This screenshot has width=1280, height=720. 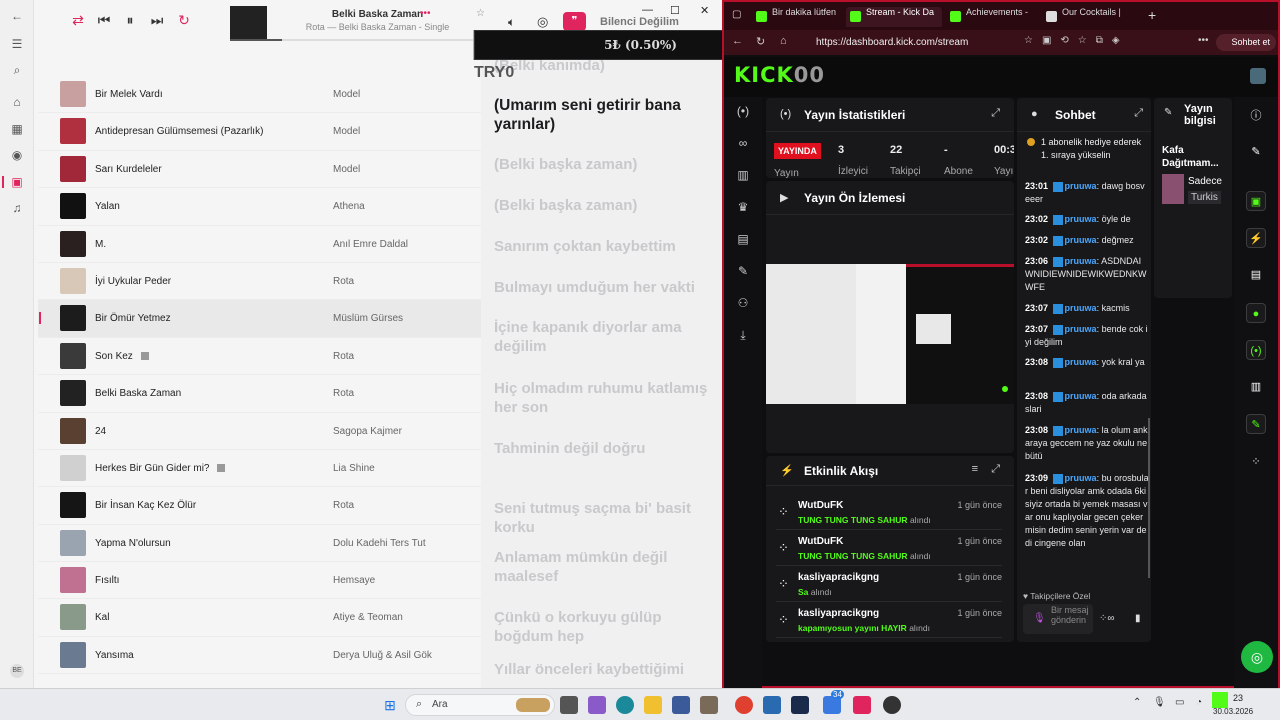 I want to click on repeat-icon: ↻, so click(x=184, y=20).